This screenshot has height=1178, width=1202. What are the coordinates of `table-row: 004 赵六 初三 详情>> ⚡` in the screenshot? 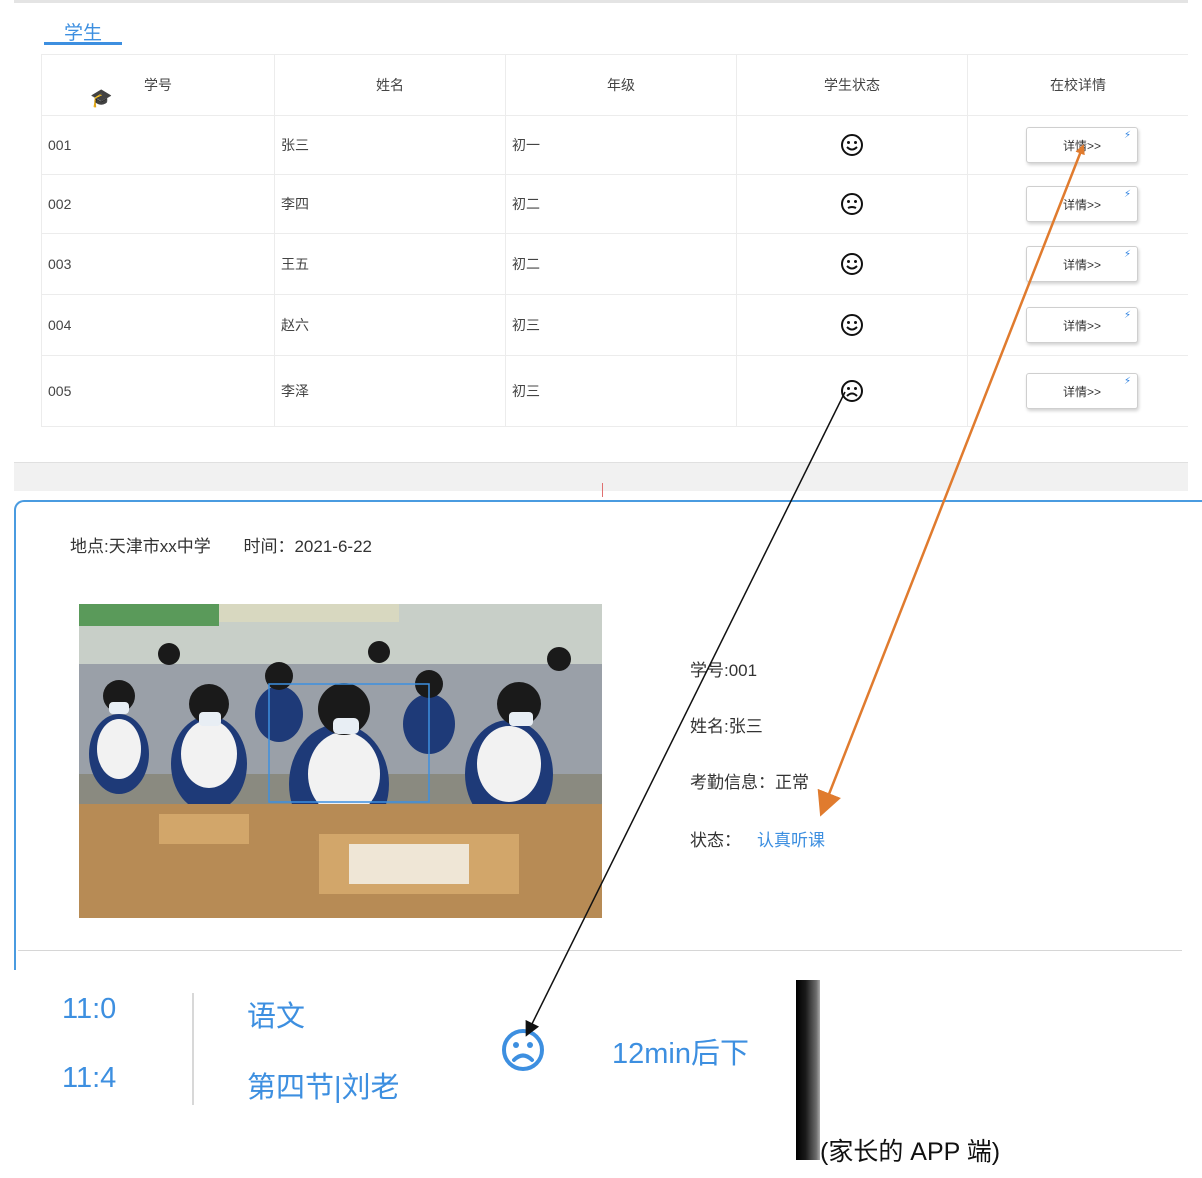 It's located at (614, 325).